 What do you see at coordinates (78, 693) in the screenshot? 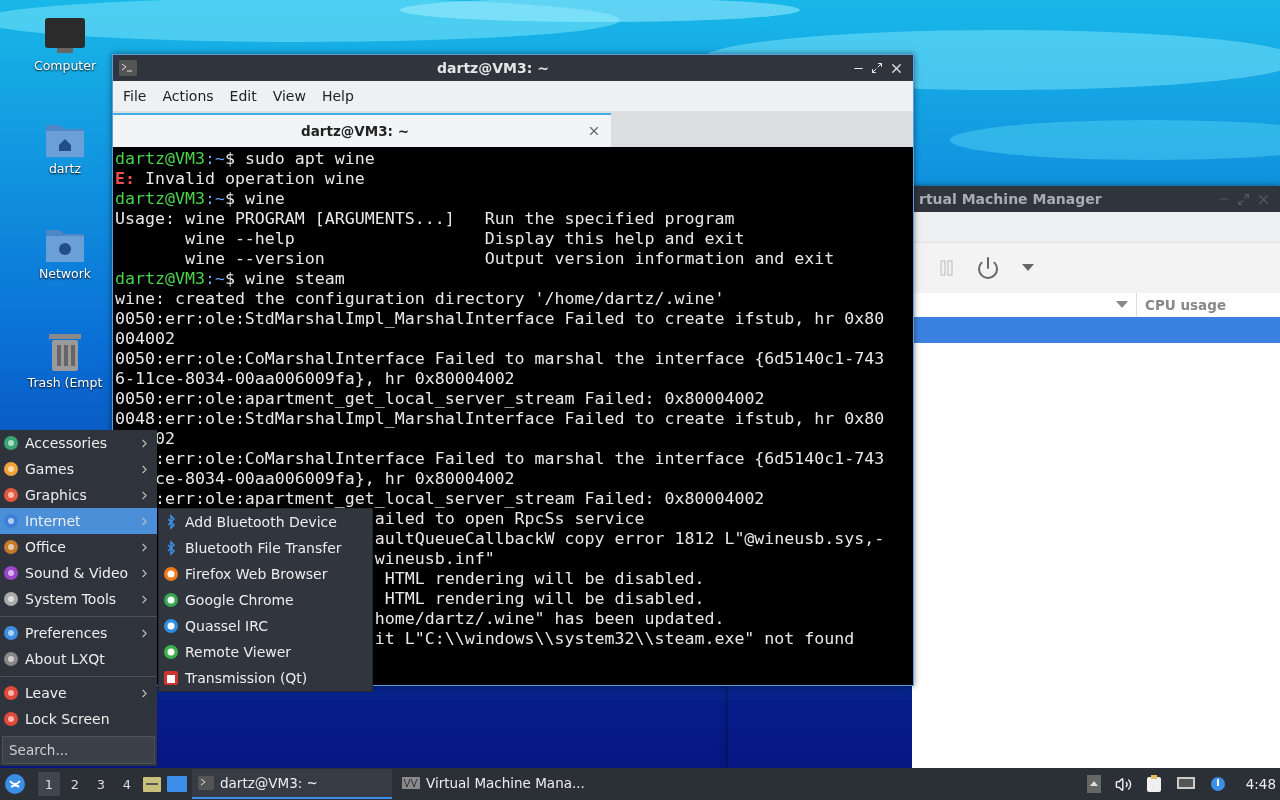
I see `menu-item: Leave` at bounding box center [78, 693].